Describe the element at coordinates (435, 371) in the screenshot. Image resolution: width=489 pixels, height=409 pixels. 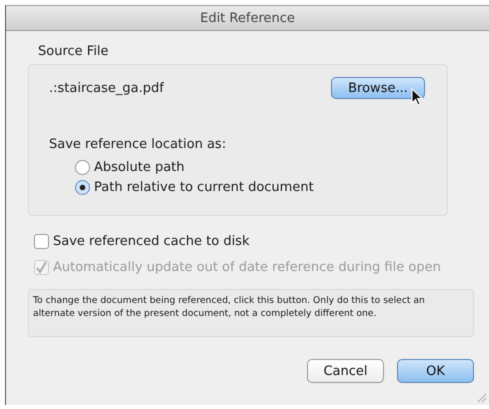
I see `ok-button: OK` at that location.